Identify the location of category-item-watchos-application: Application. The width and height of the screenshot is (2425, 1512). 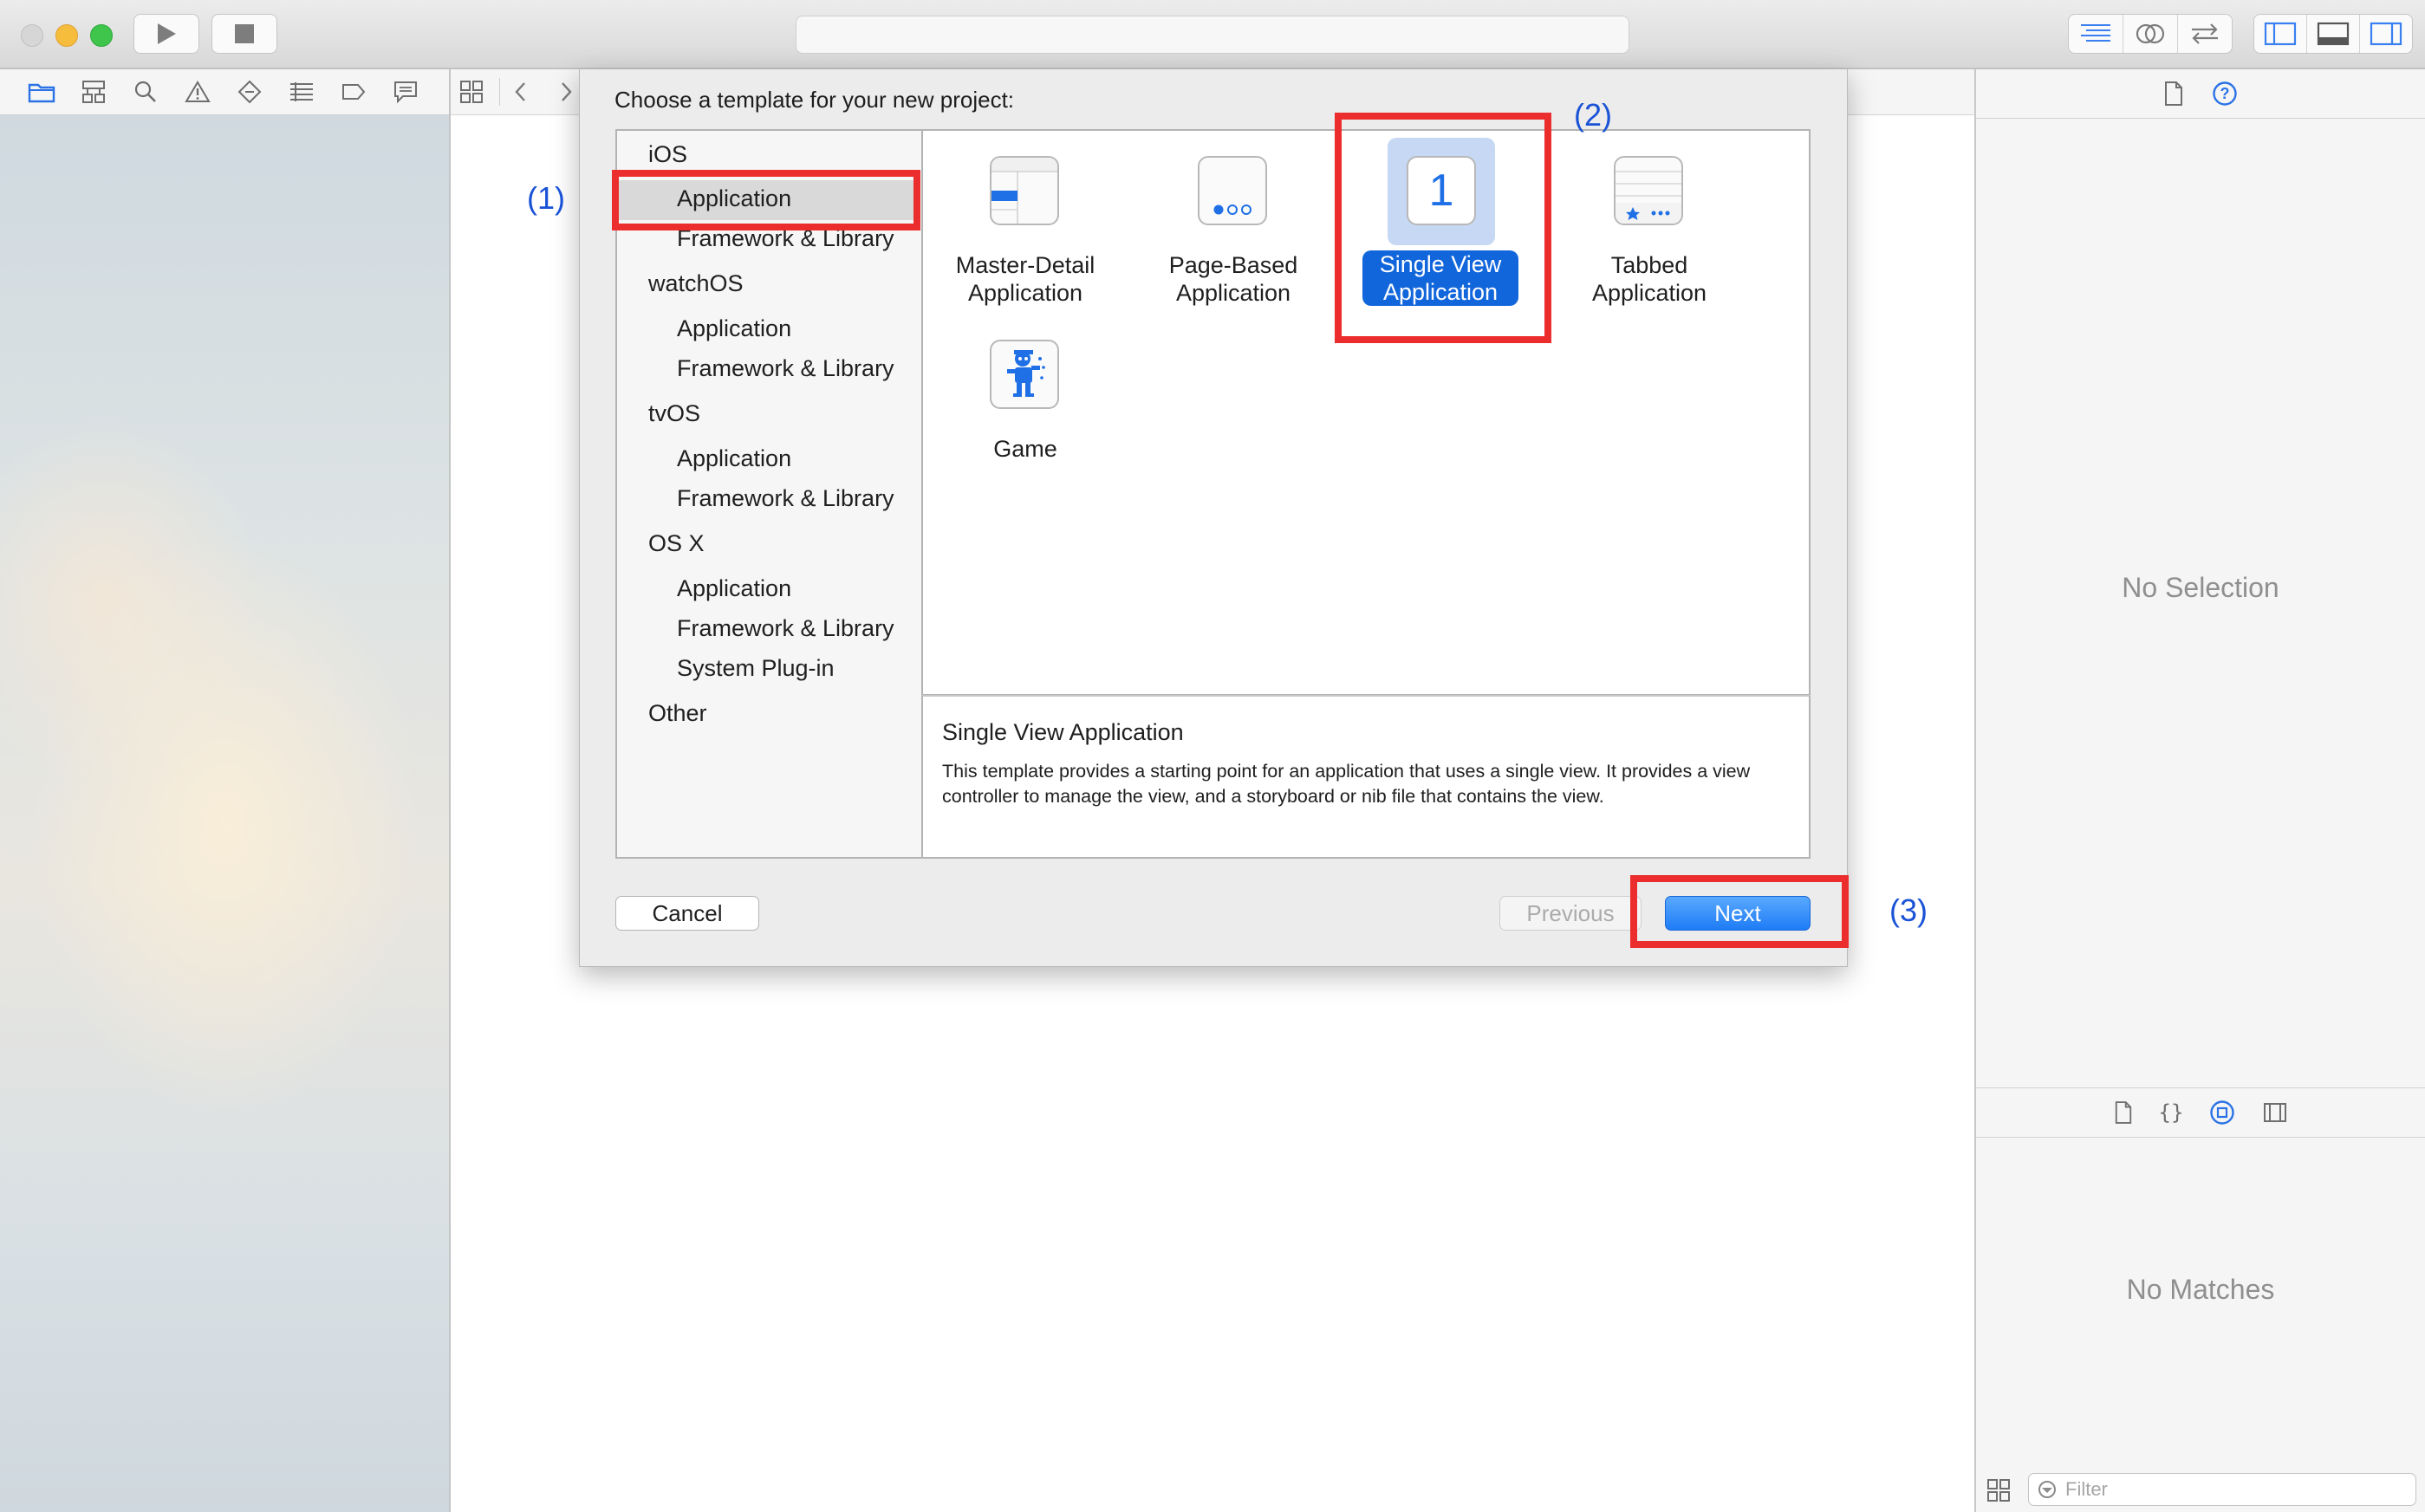
(734, 328).